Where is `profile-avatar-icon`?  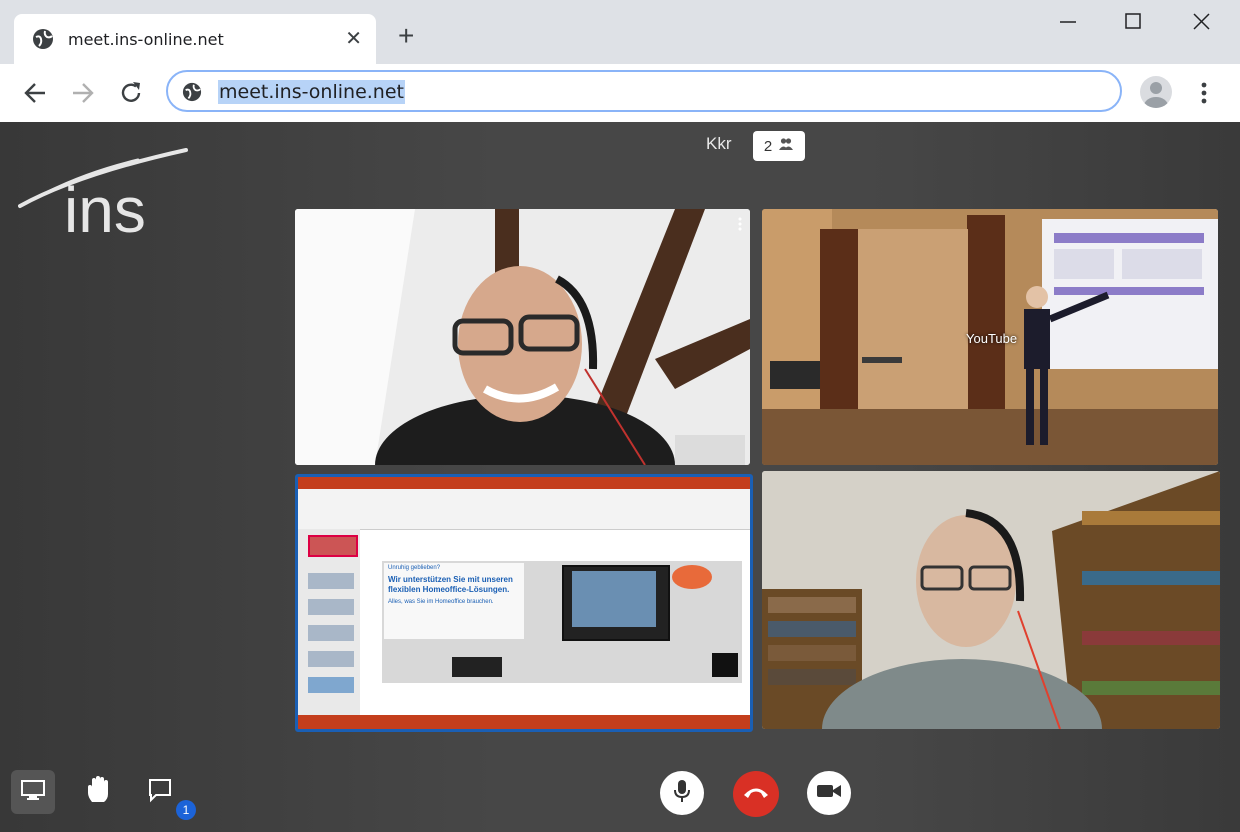
profile-avatar-icon is located at coordinates (1156, 92).